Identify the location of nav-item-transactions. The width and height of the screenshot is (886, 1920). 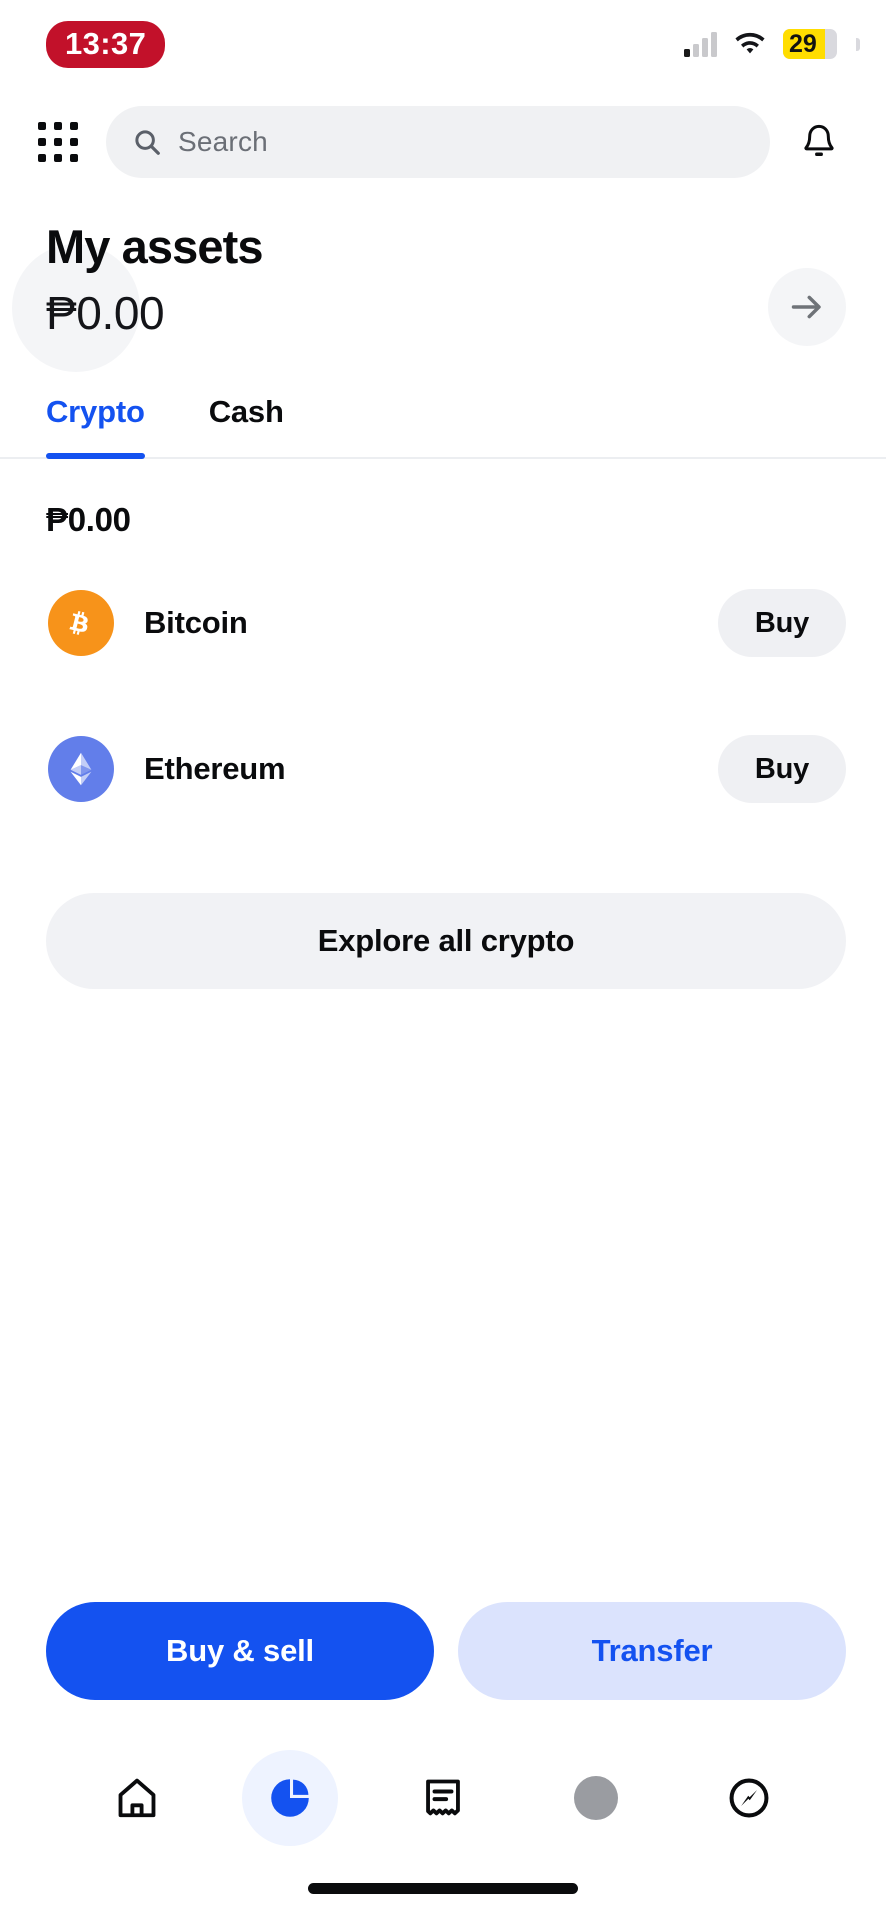
(443, 1798).